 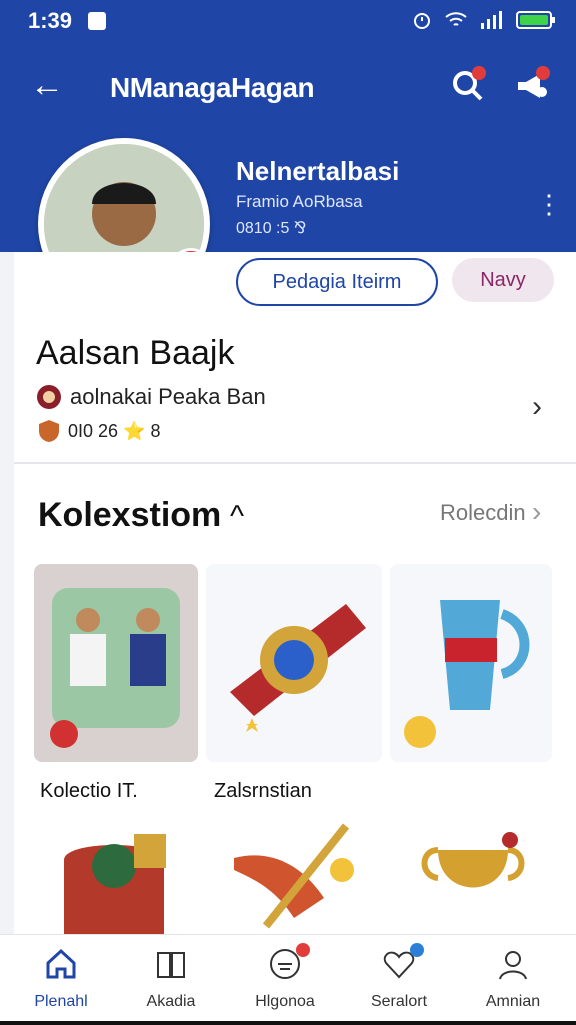 I want to click on shield-icon, so click(x=49, y=431).